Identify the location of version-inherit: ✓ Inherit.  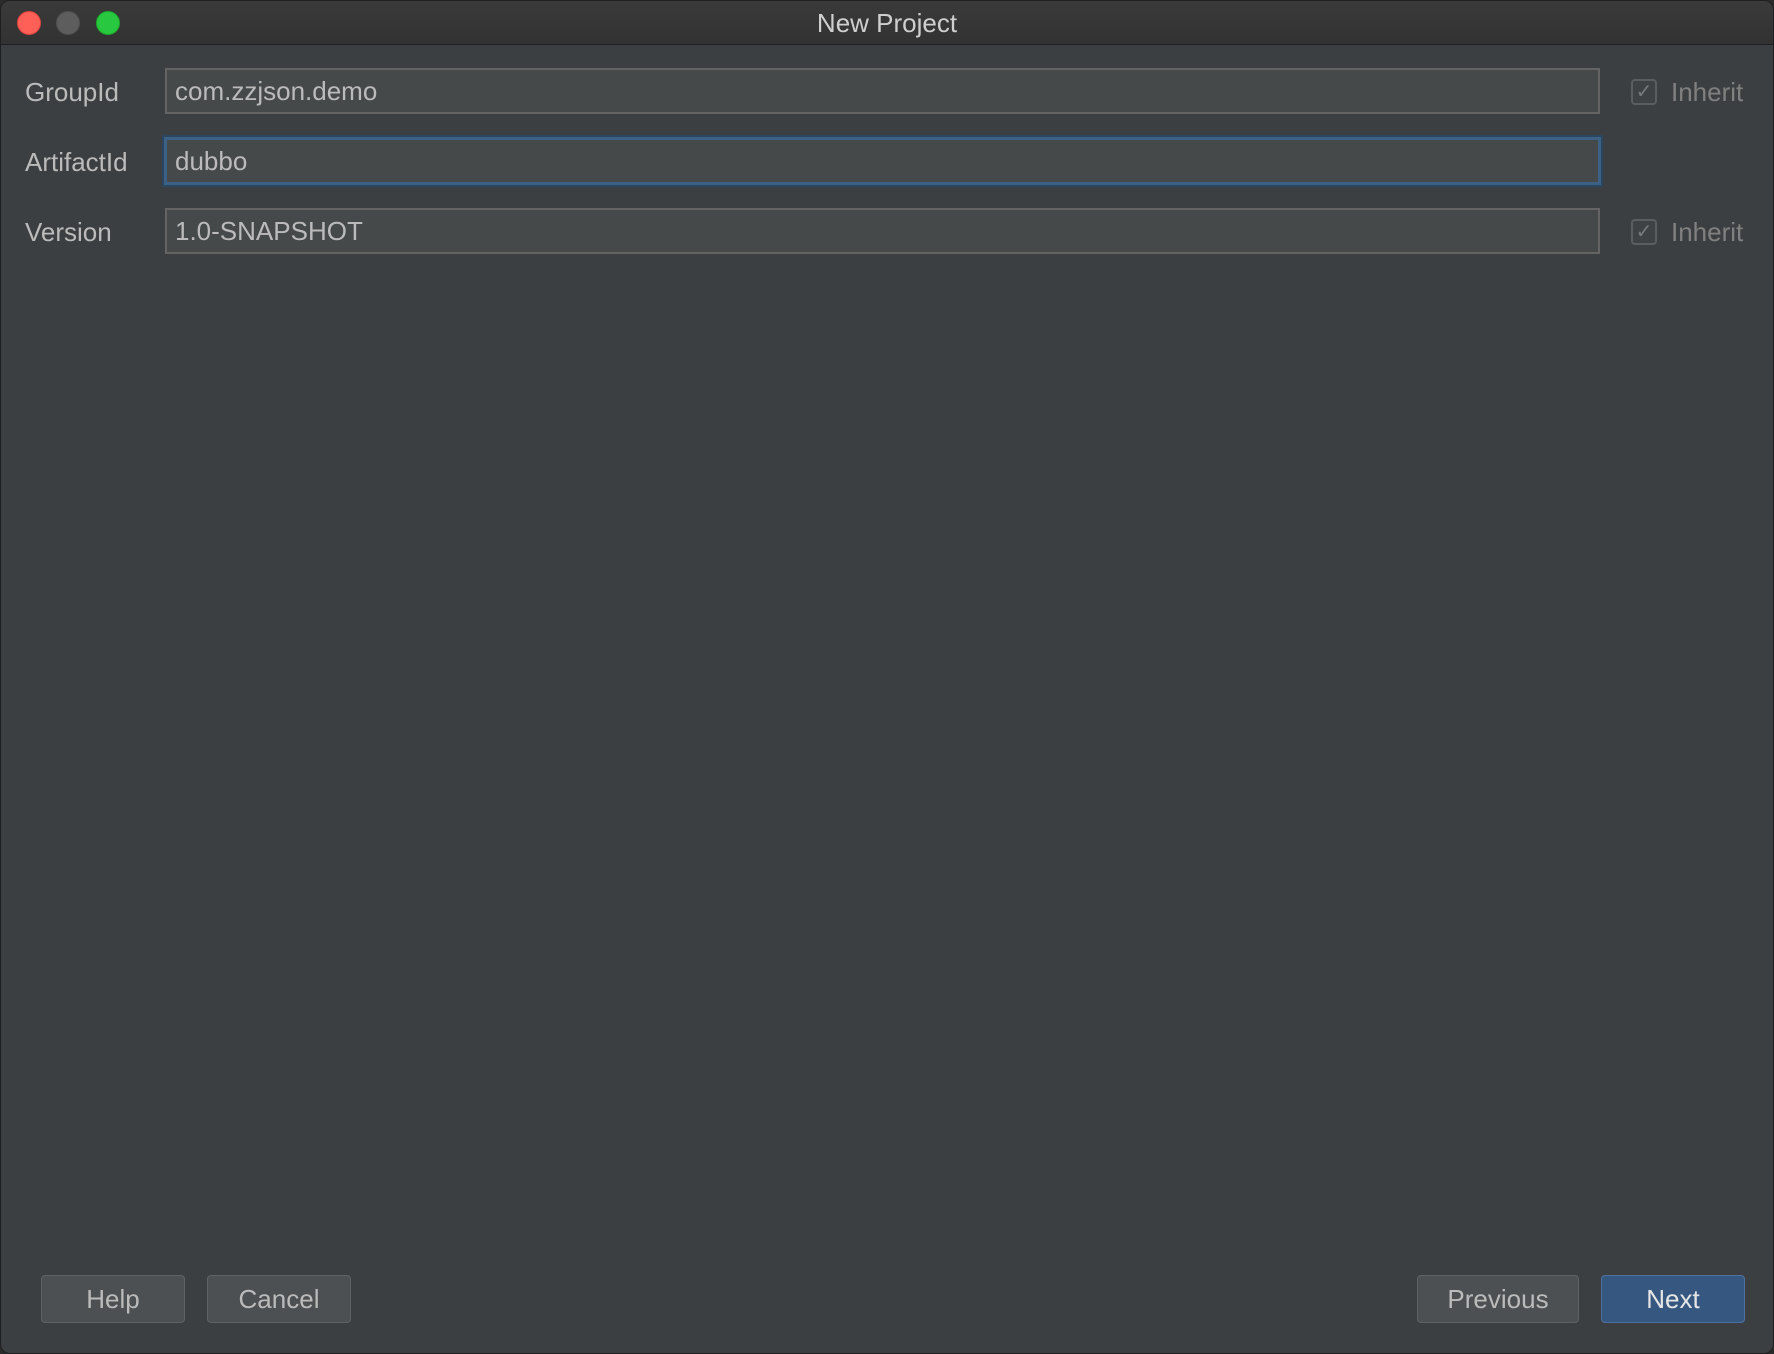
(1687, 232).